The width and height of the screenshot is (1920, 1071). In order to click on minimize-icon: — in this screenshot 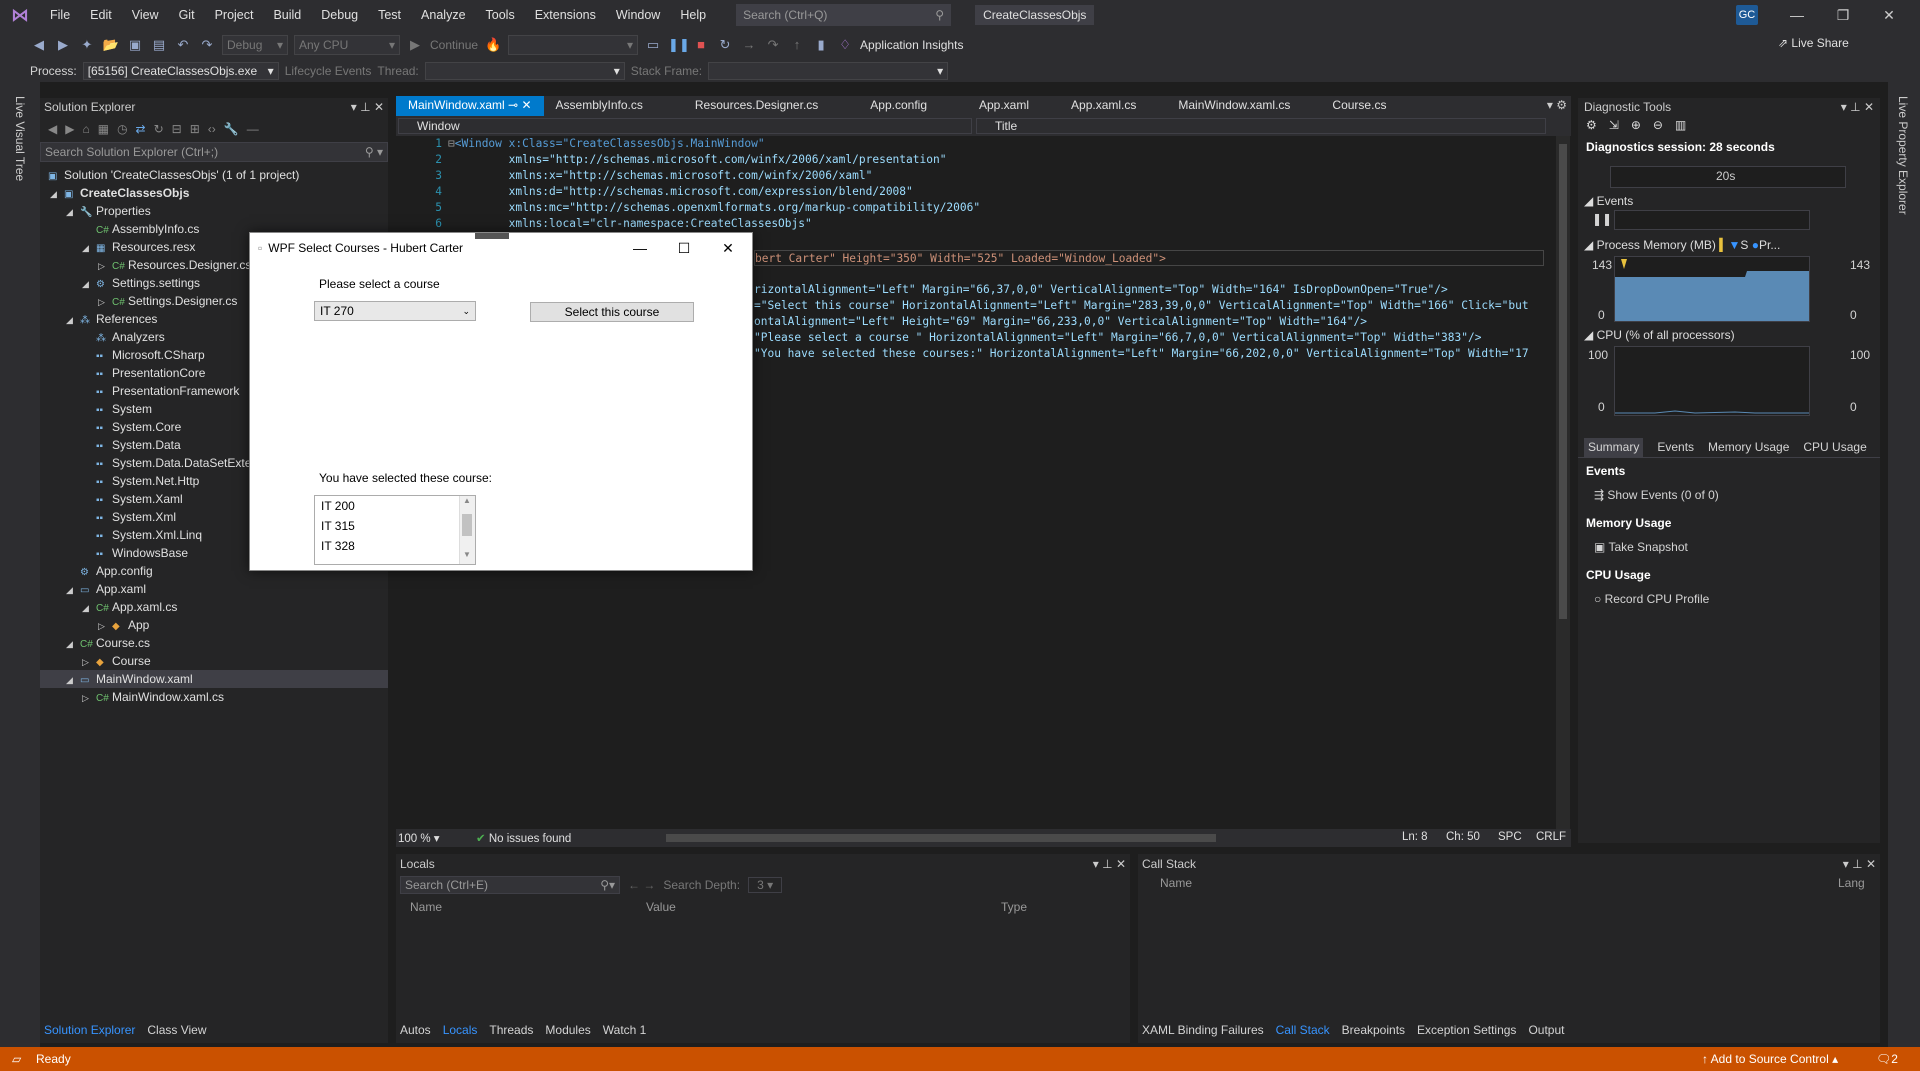, I will do `click(640, 248)`.